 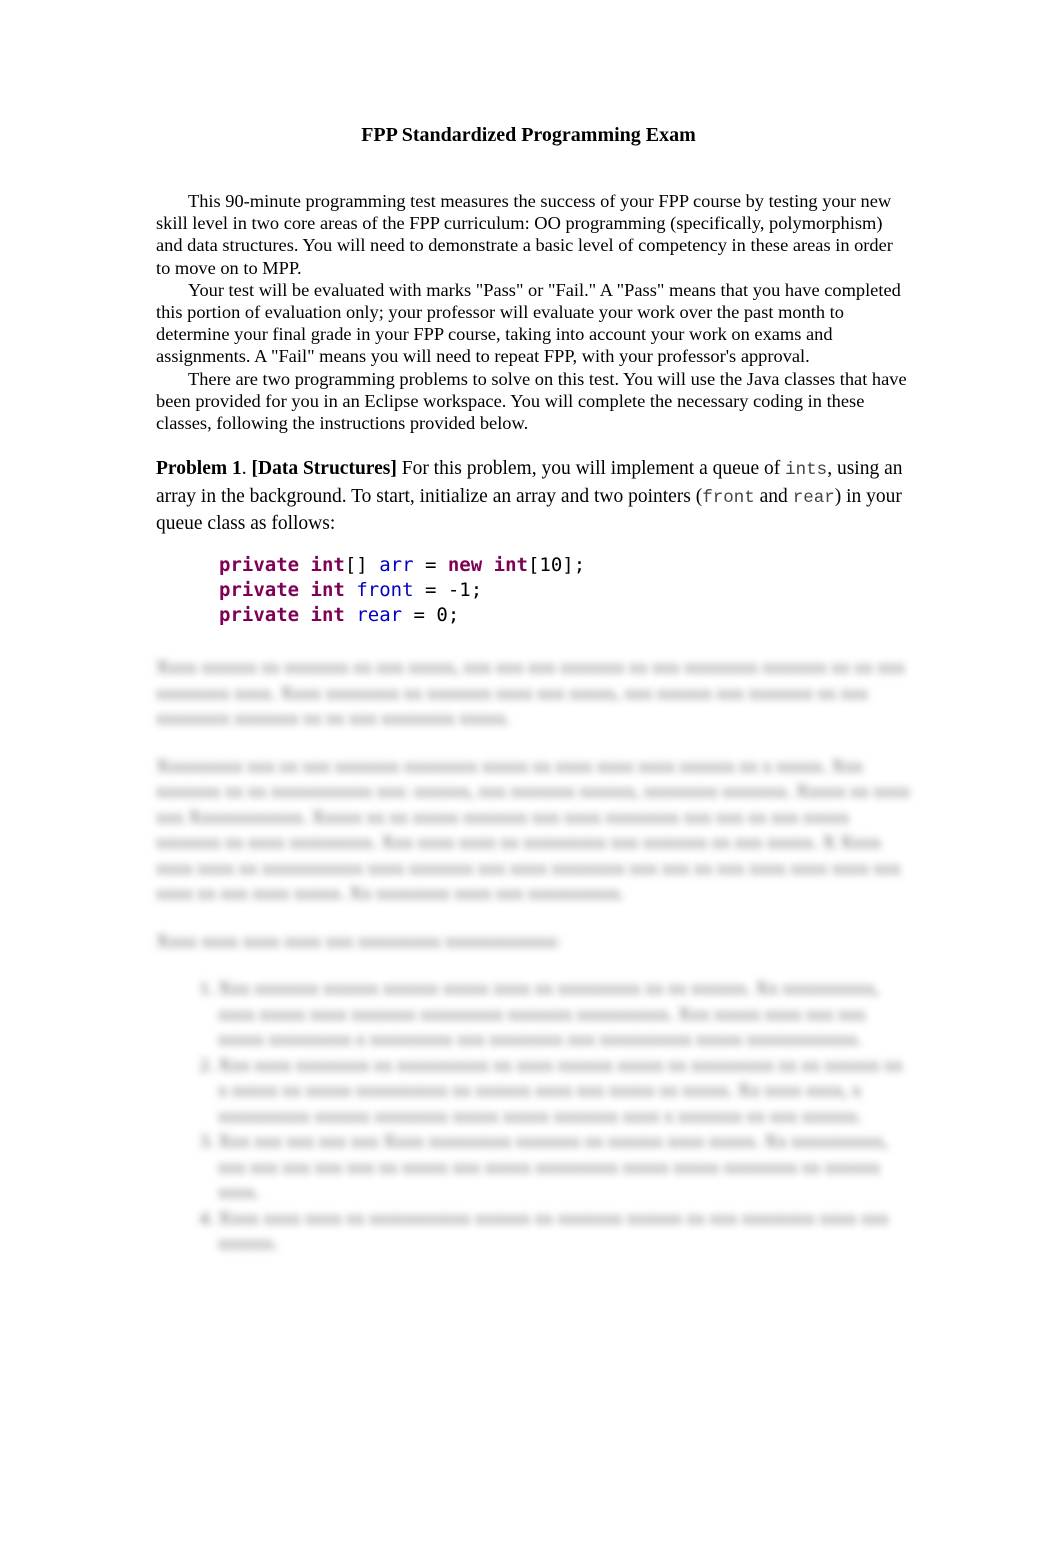 I want to click on inline-code-ints: ints, so click(x=806, y=470).